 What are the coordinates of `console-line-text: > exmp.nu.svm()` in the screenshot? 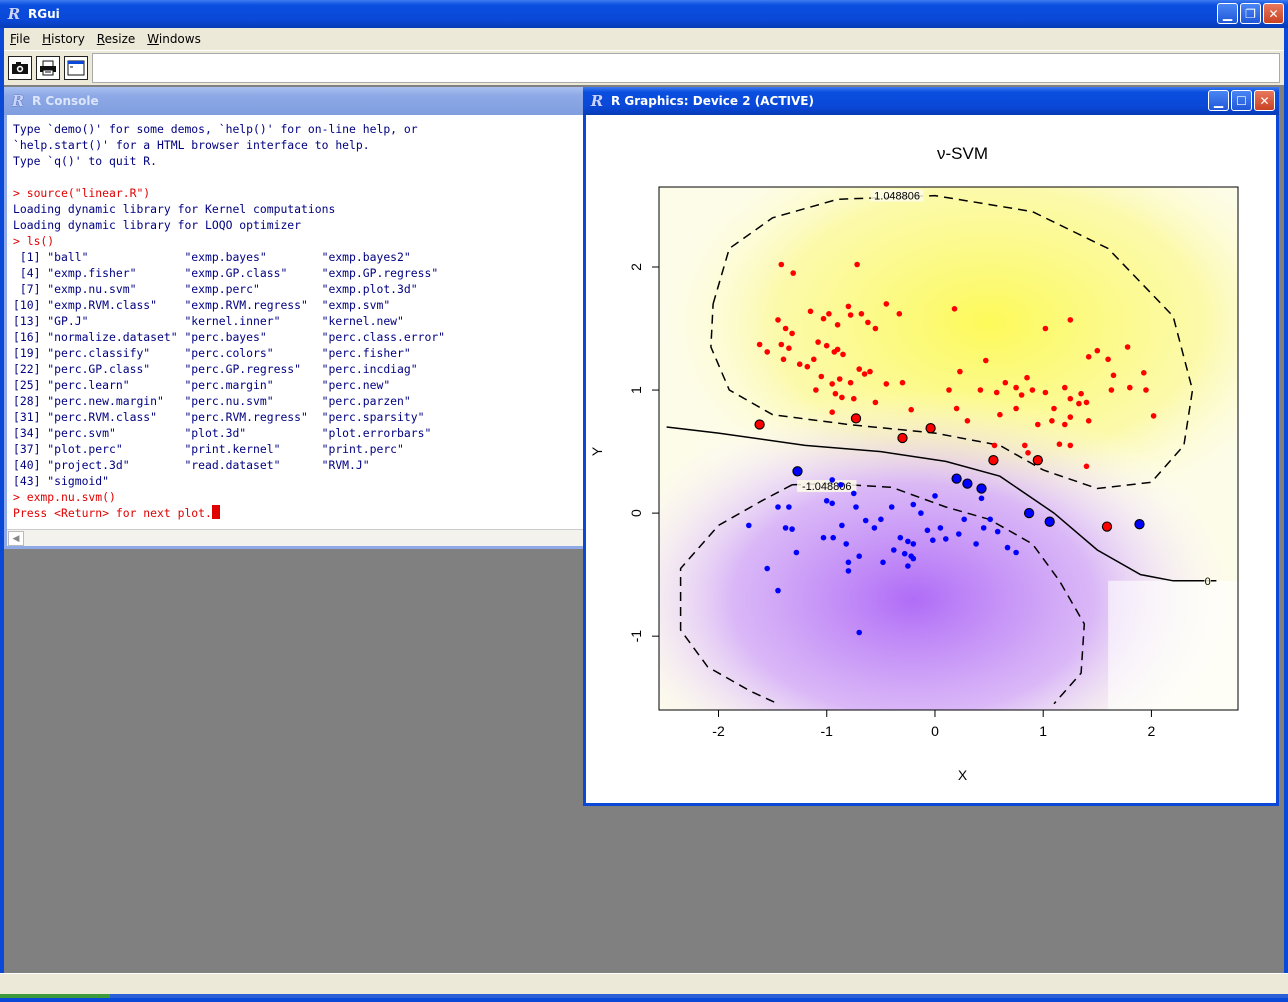 It's located at (64, 497).